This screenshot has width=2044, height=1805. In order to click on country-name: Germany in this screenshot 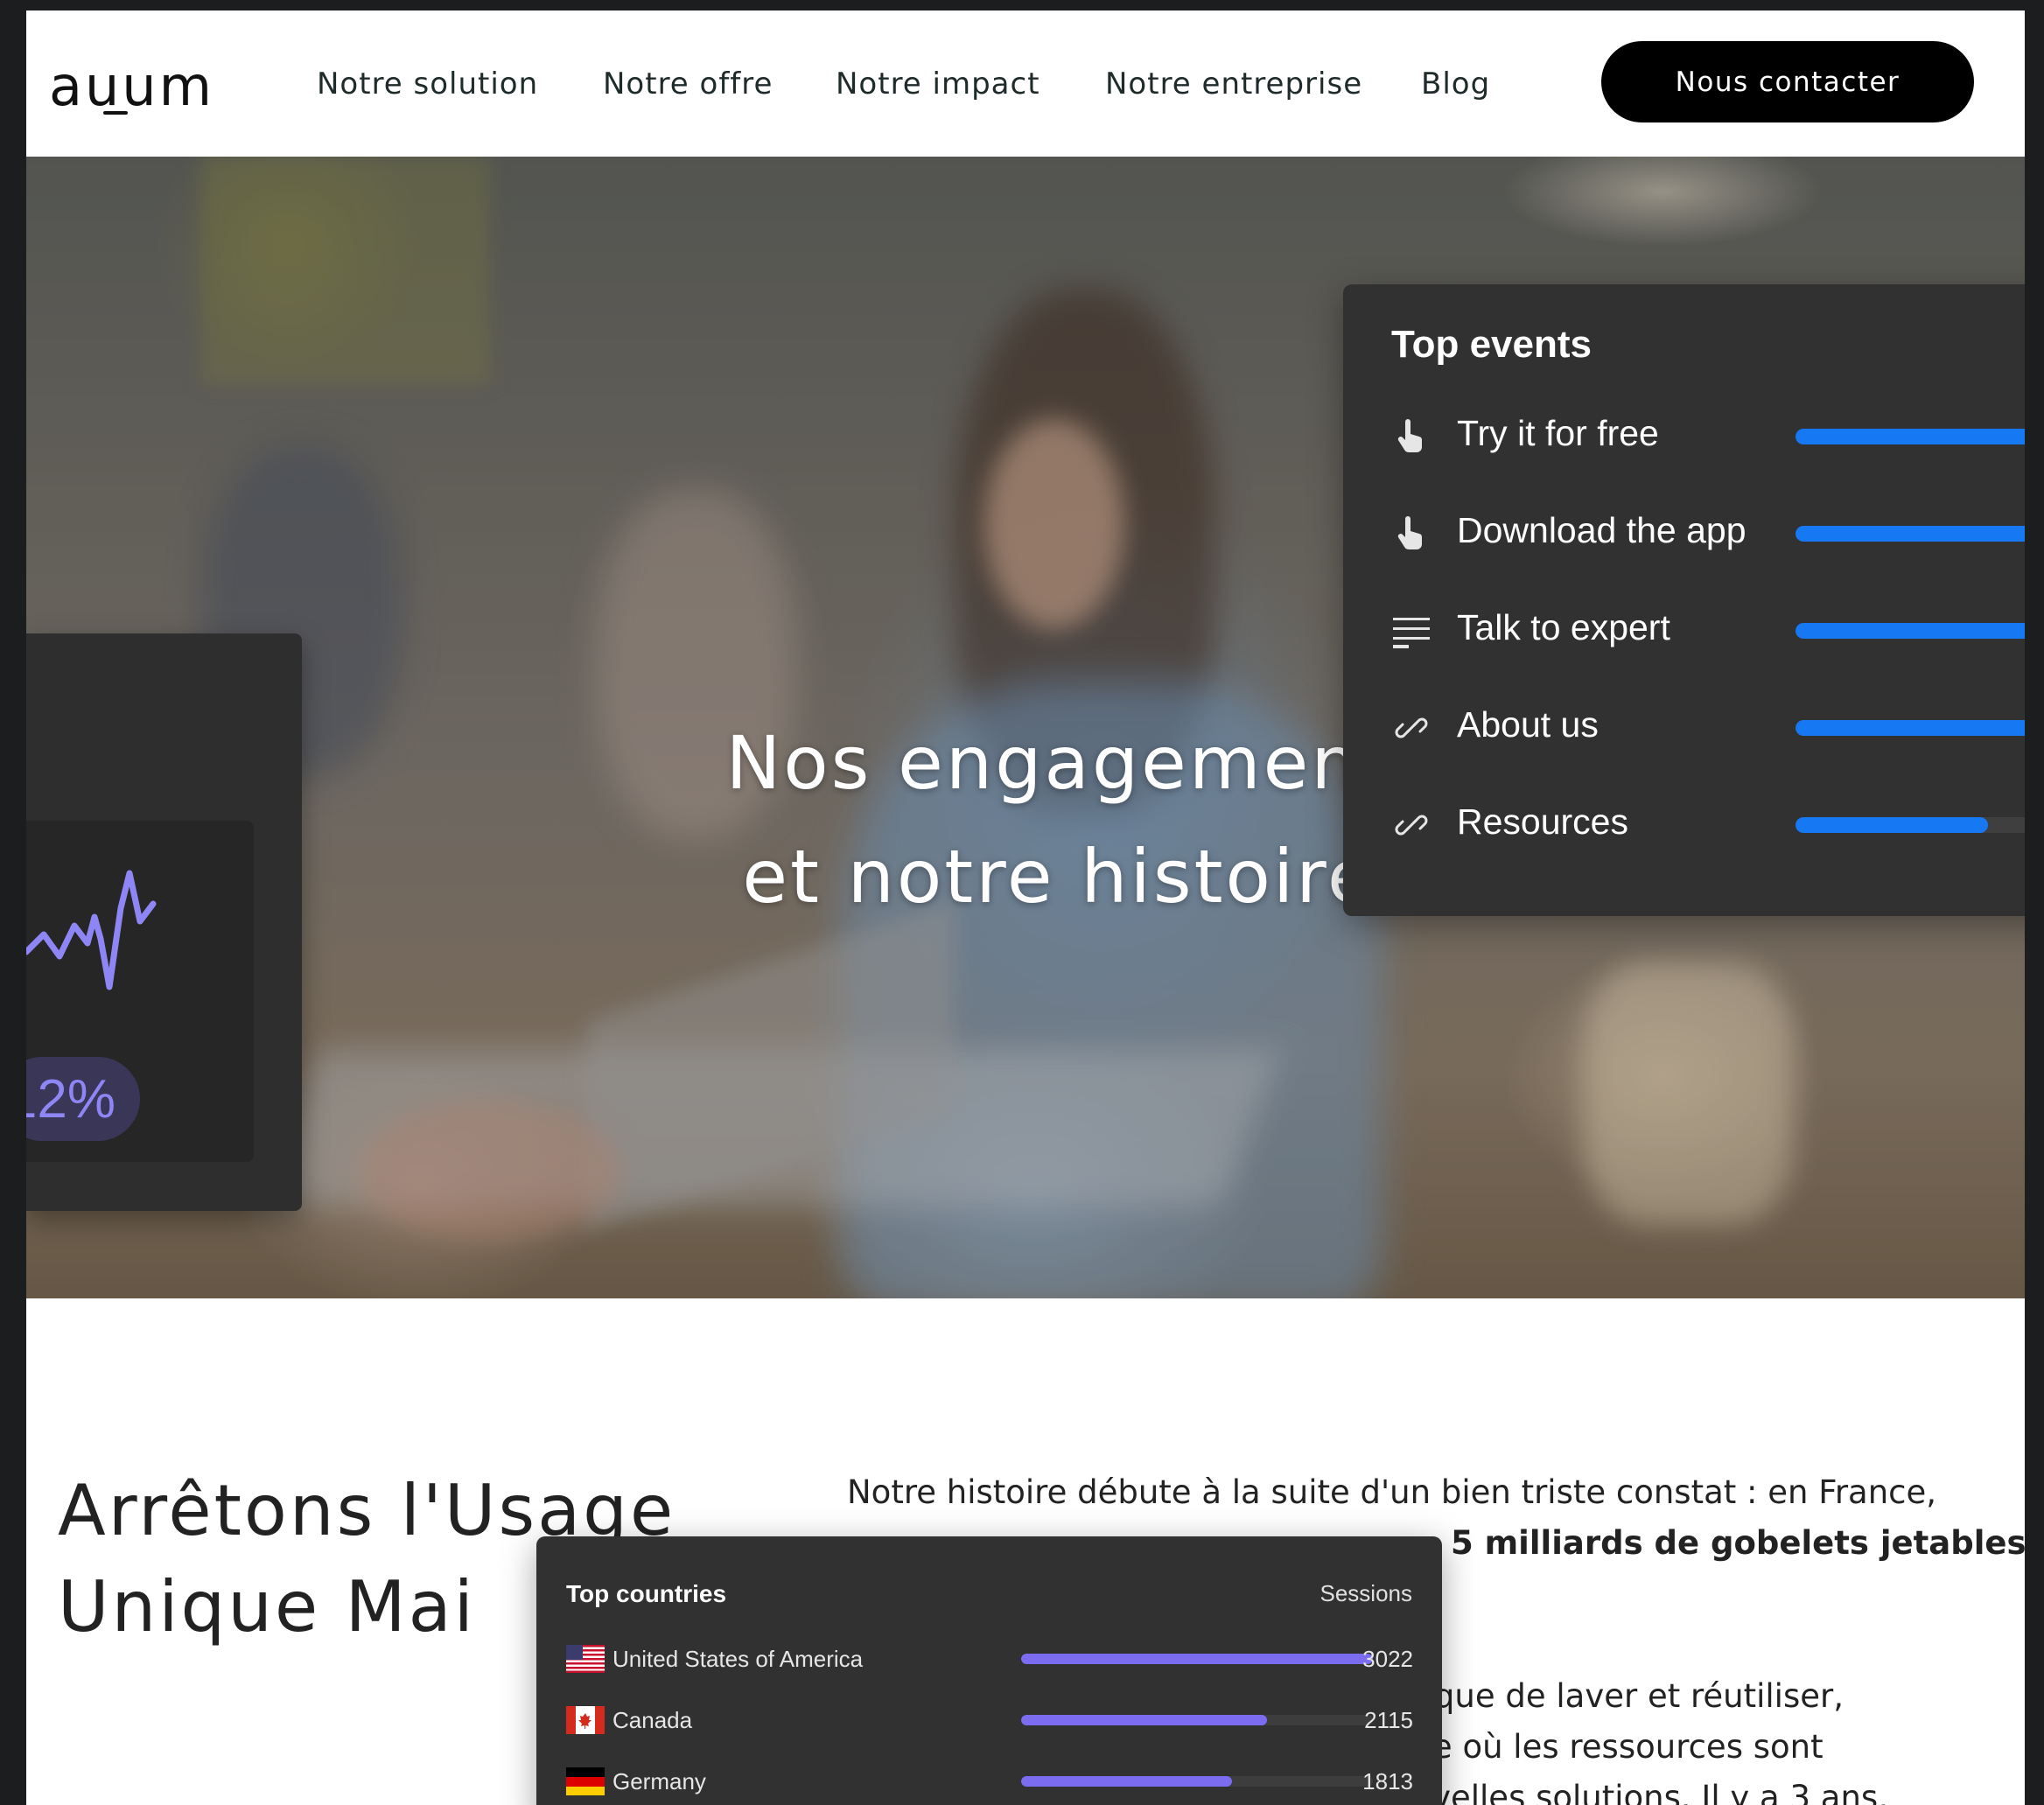, I will do `click(659, 1781)`.